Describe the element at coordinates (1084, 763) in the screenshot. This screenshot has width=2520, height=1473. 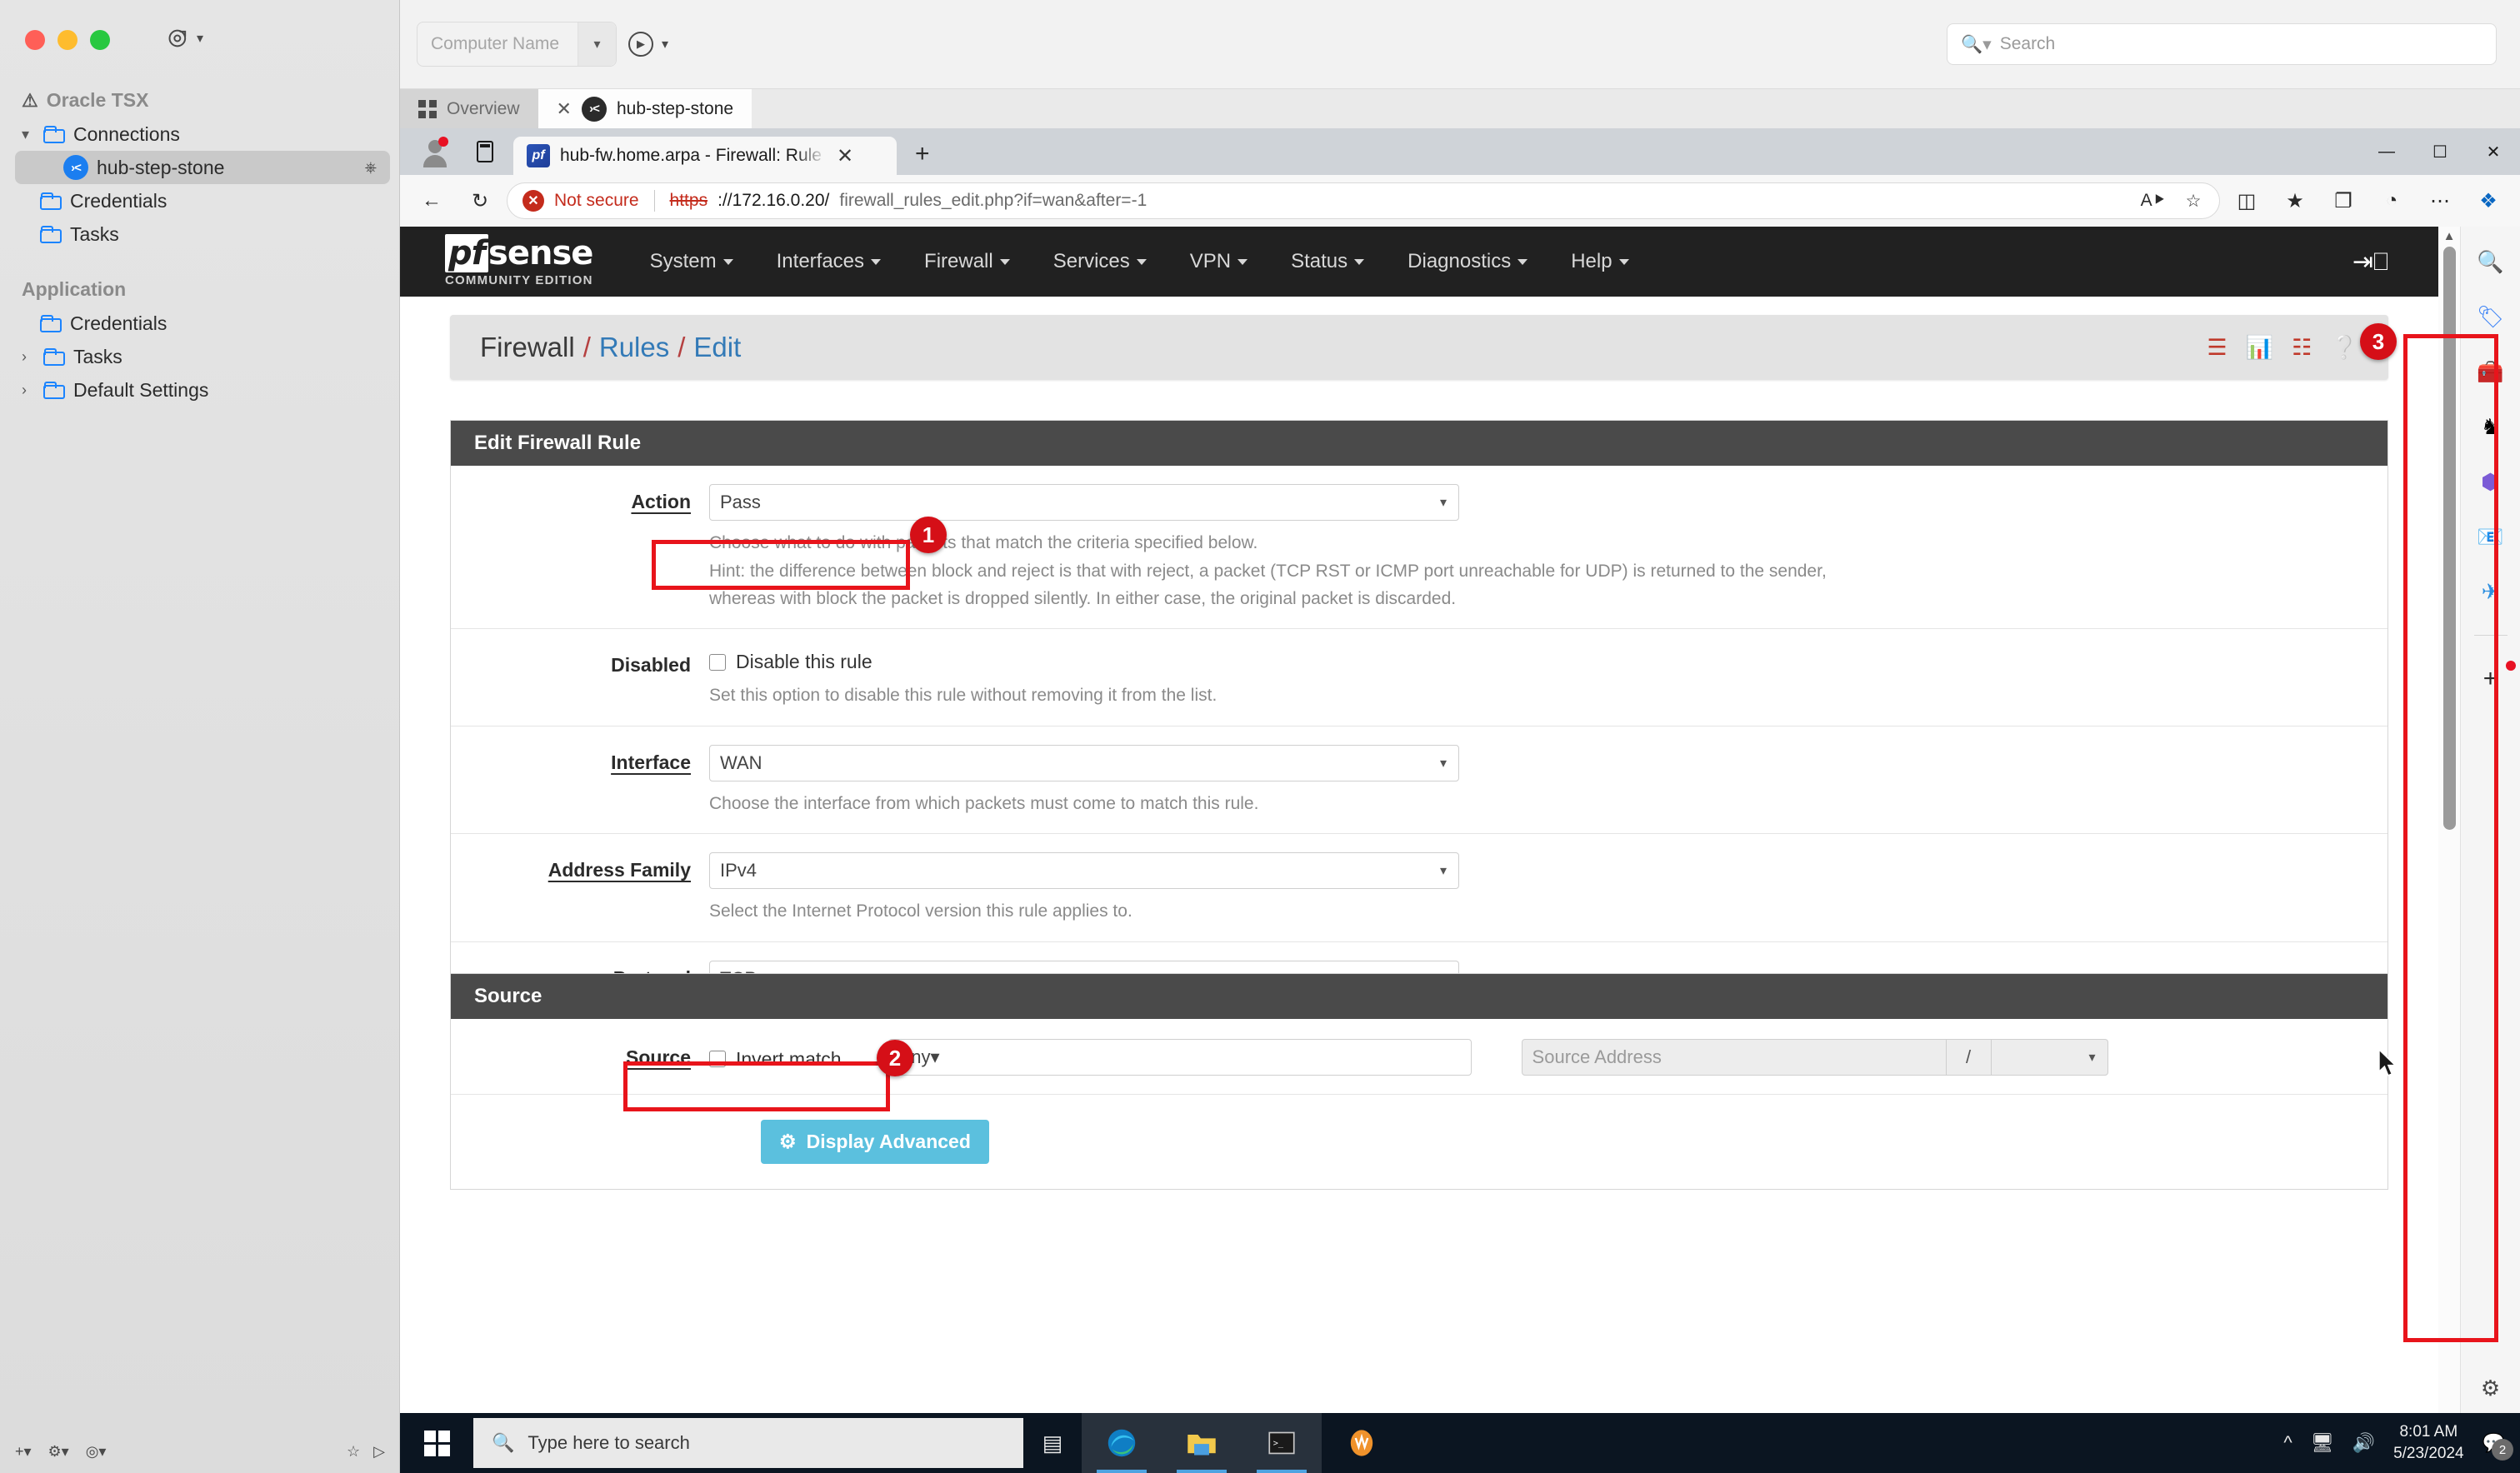
I see `interface-select: WAN ▾` at that location.